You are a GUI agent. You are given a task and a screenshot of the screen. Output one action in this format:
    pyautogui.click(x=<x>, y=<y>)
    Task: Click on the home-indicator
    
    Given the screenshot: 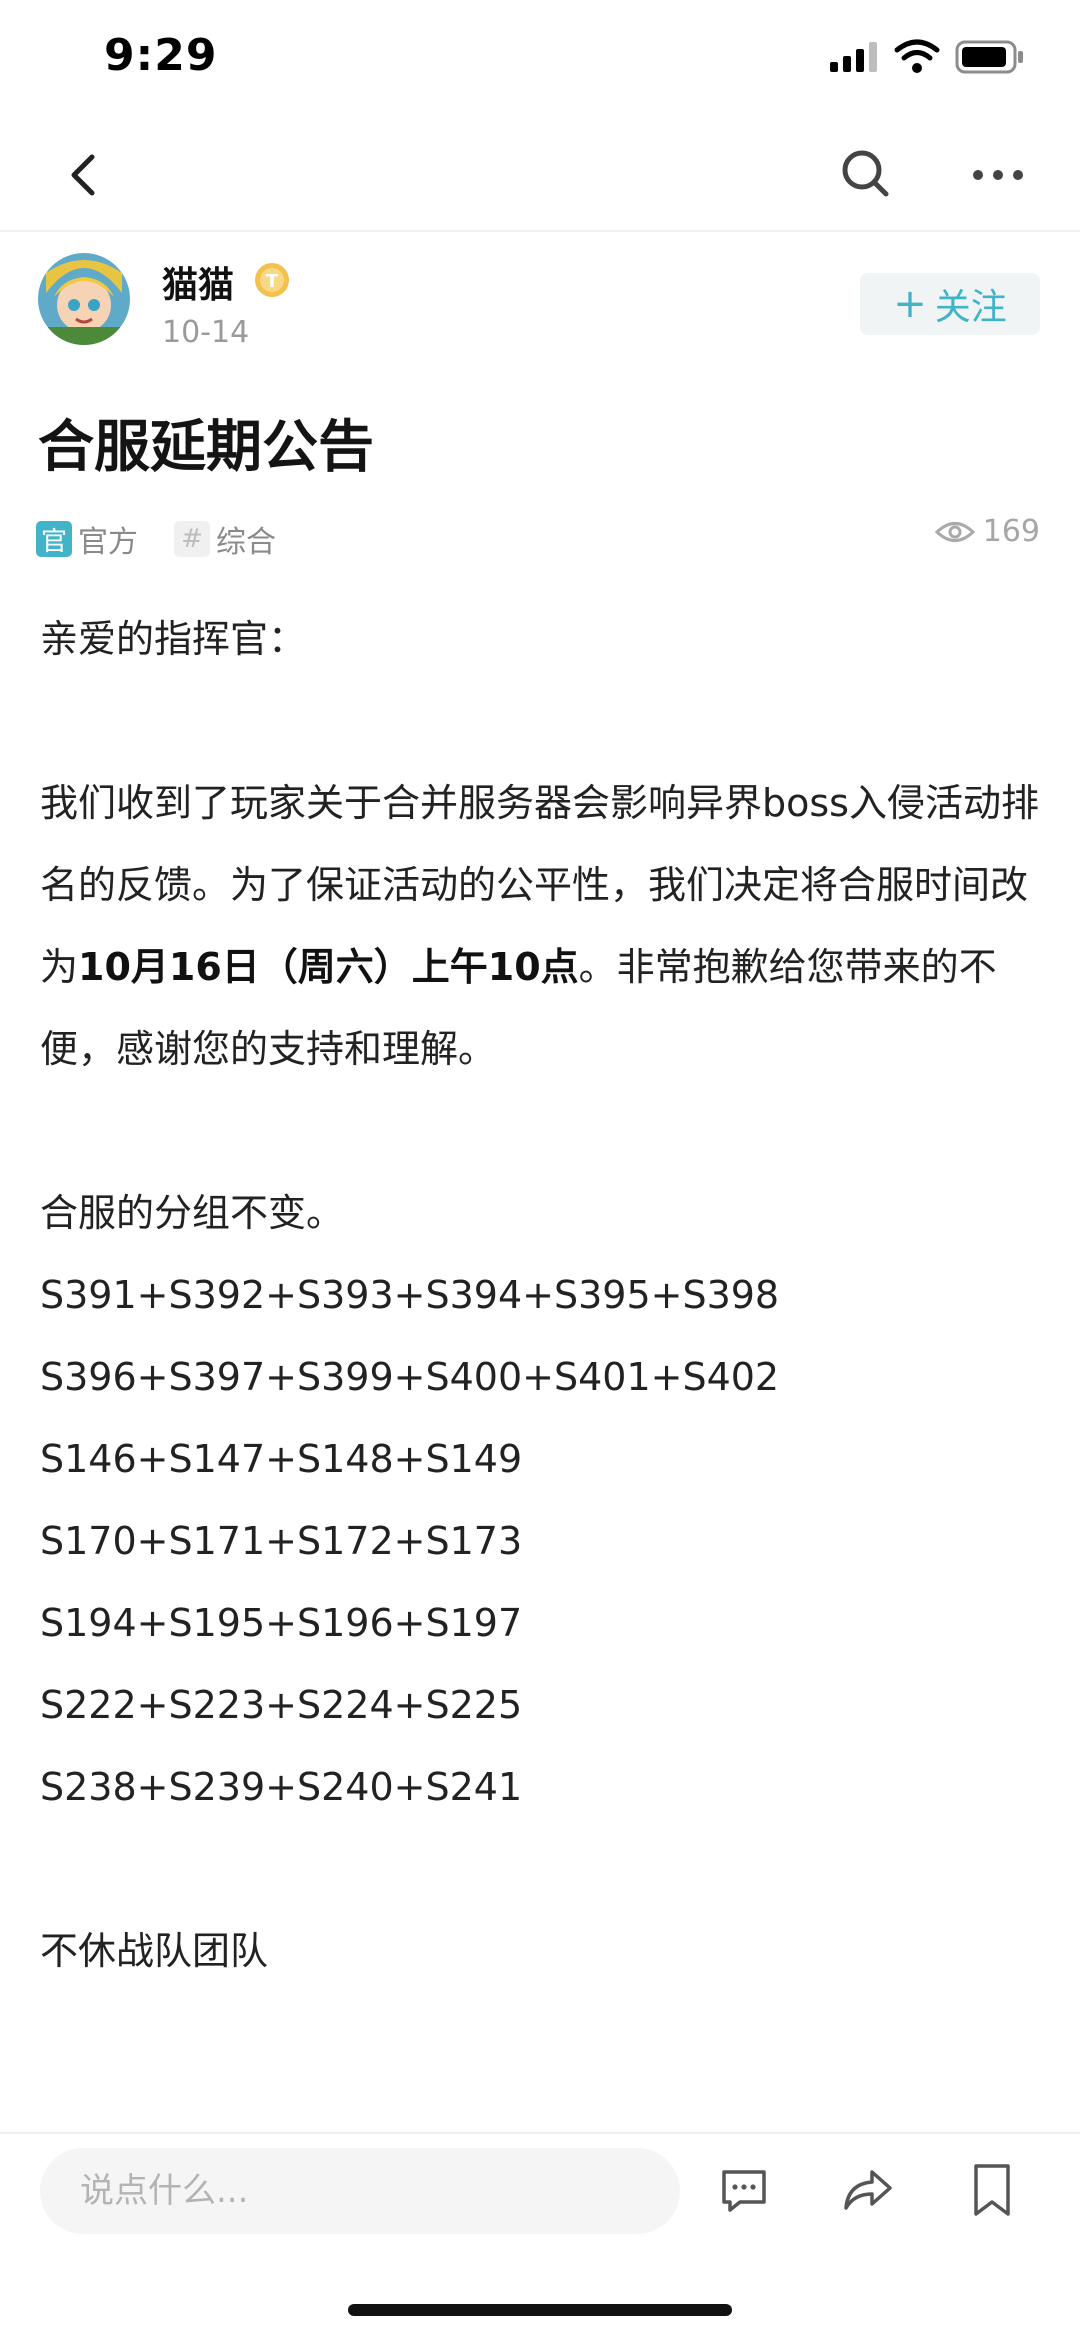 What is the action you would take?
    pyautogui.click(x=540, y=2310)
    